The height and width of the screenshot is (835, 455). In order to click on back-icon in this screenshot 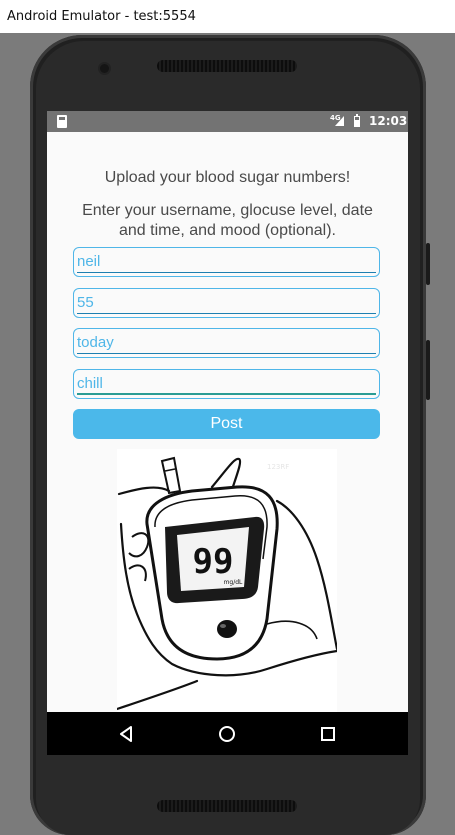, I will do `click(126, 734)`.